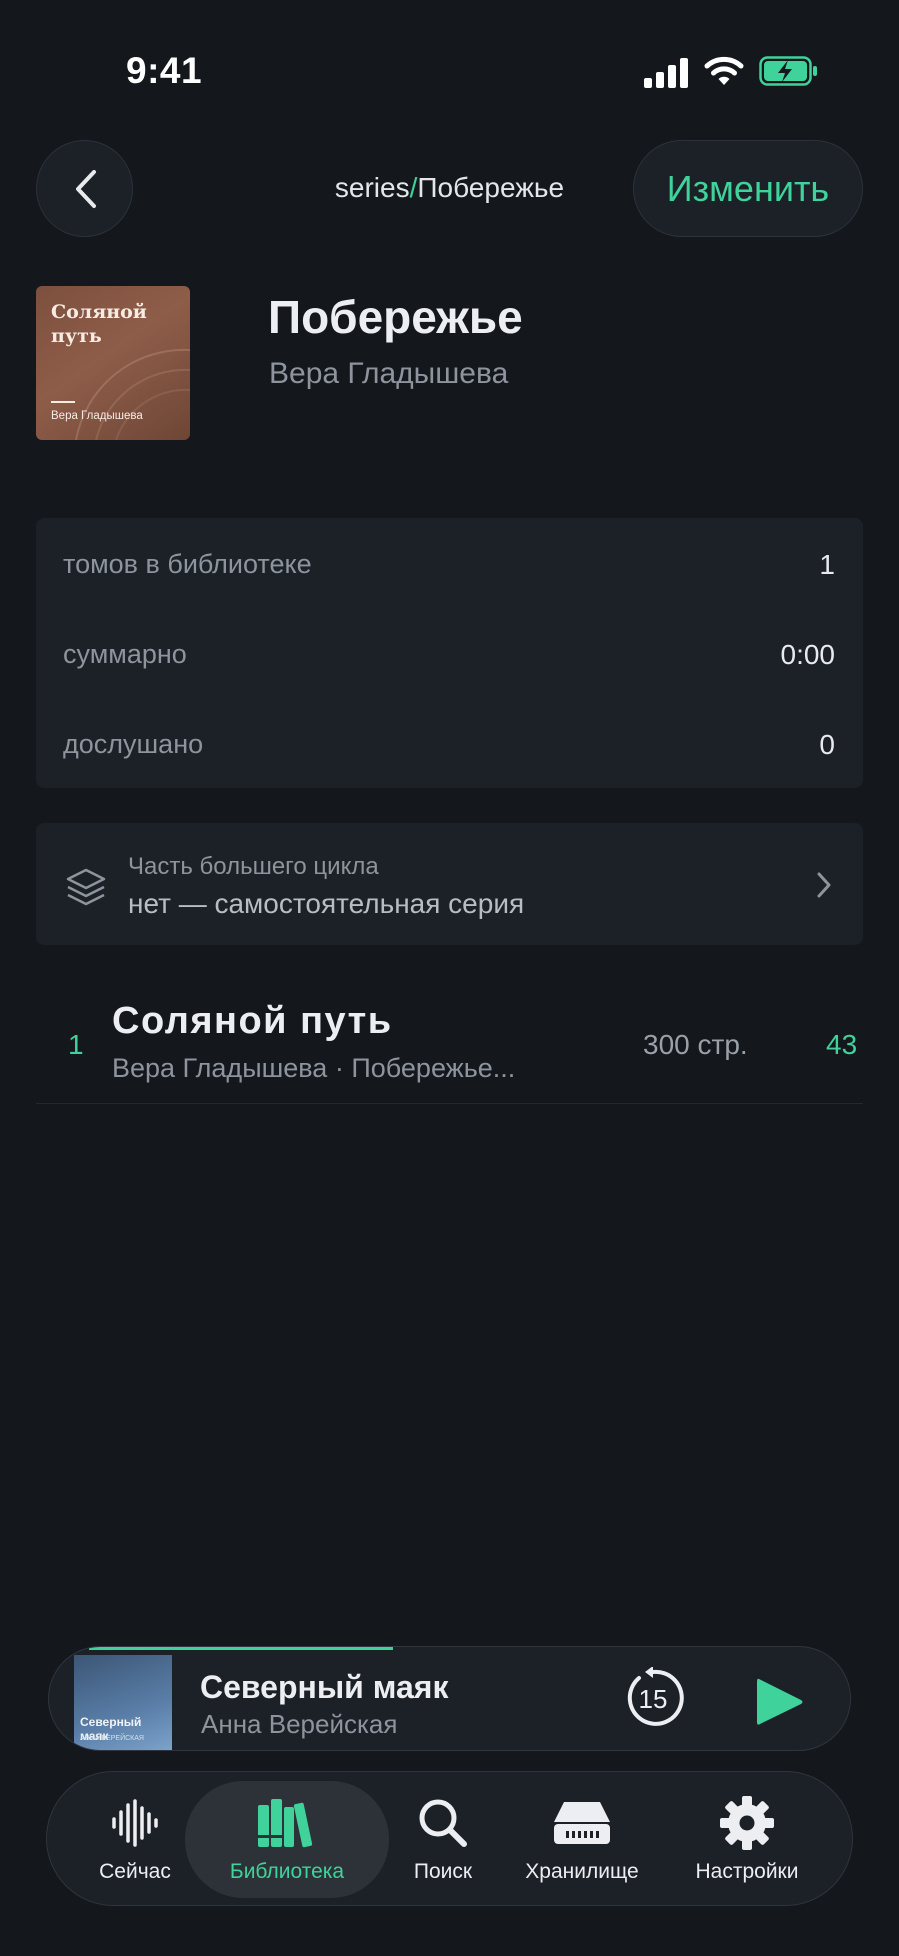 Image resolution: width=899 pixels, height=1956 pixels. I want to click on play-icon, so click(780, 1701).